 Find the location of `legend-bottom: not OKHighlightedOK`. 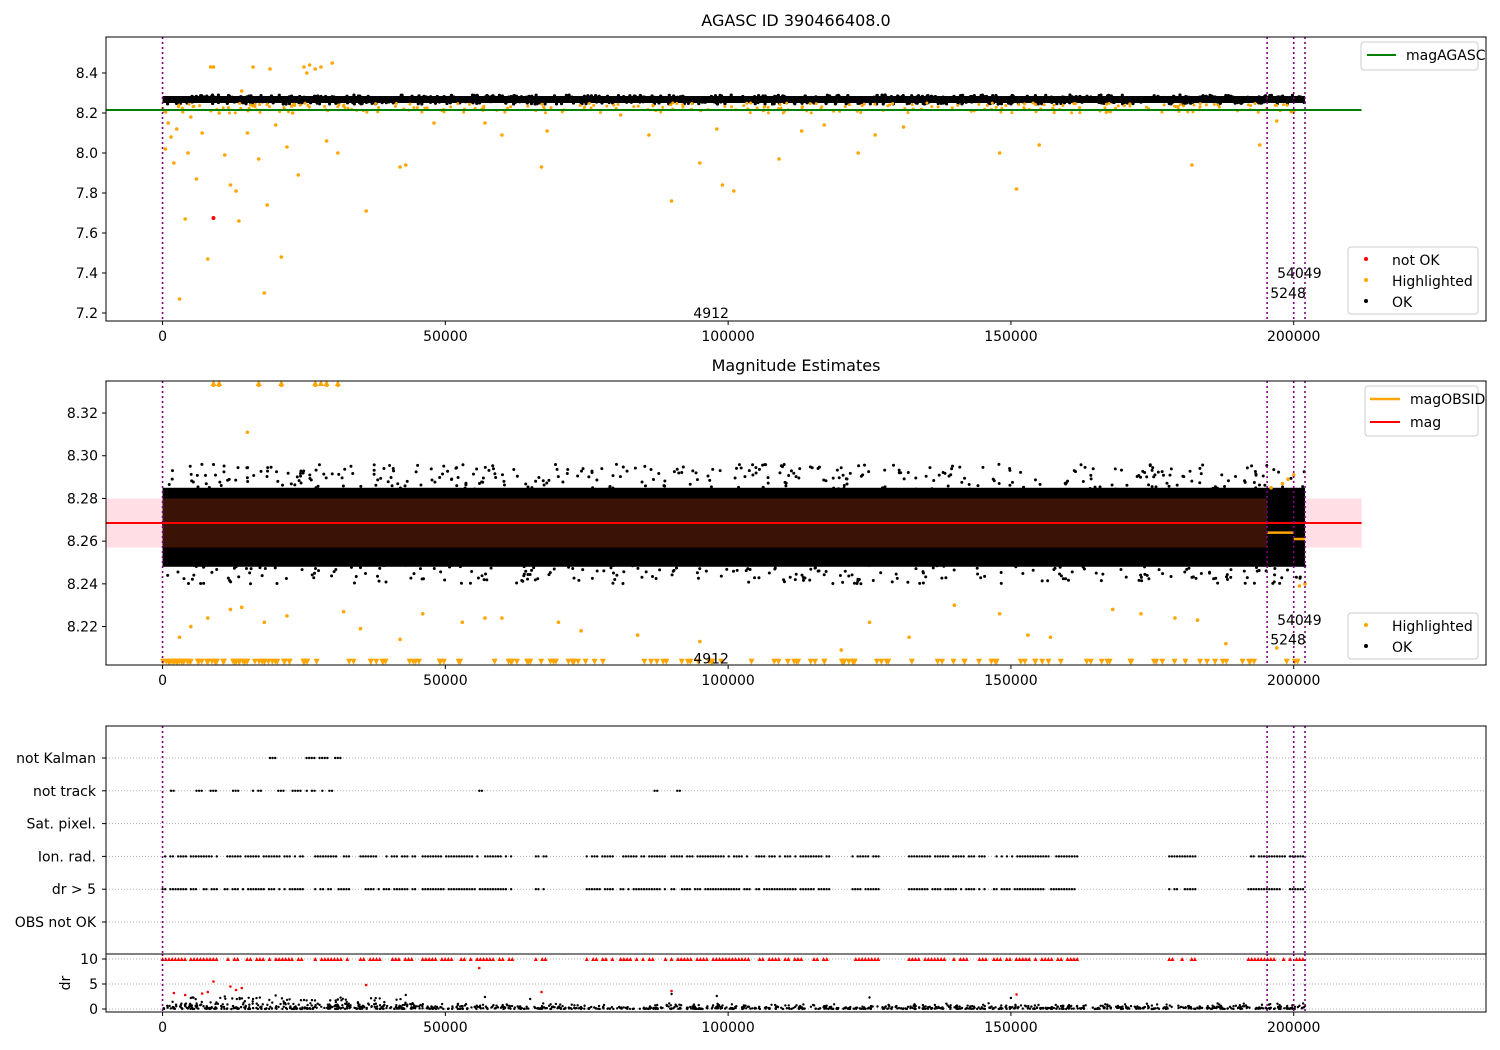

legend-bottom: not OKHighlightedOK is located at coordinates (1413, 280).